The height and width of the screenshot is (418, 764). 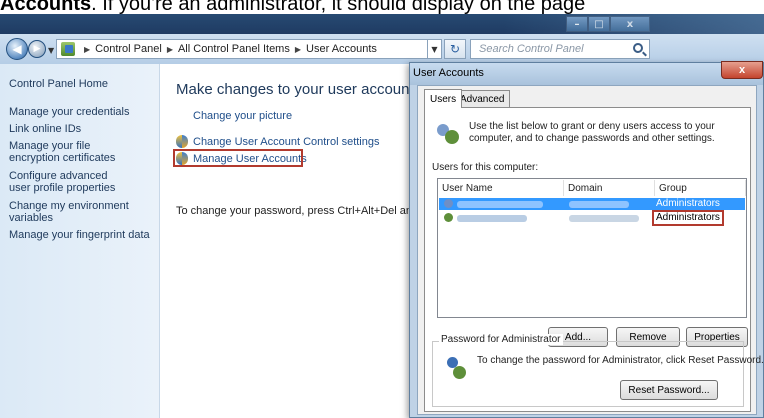 I want to click on sidebar-item-file-encryption: Manage your file encryption certificates, so click(x=69, y=152).